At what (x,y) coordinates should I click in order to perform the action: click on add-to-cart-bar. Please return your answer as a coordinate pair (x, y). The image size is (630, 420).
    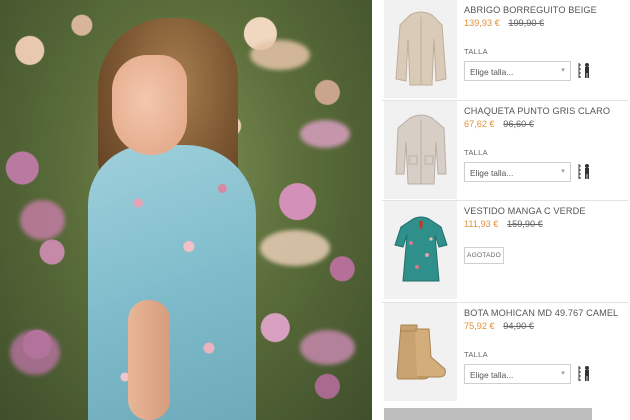
    Looking at the image, I should click on (488, 414).